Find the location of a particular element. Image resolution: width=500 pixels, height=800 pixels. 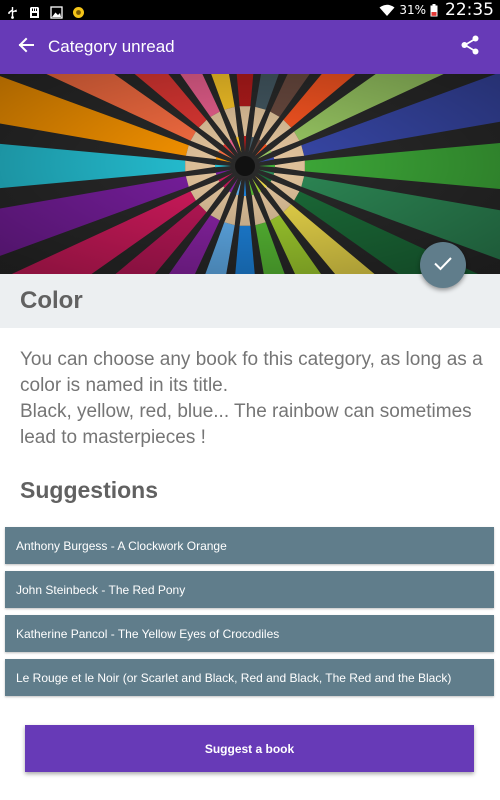

battery-icon is located at coordinates (434, 10).